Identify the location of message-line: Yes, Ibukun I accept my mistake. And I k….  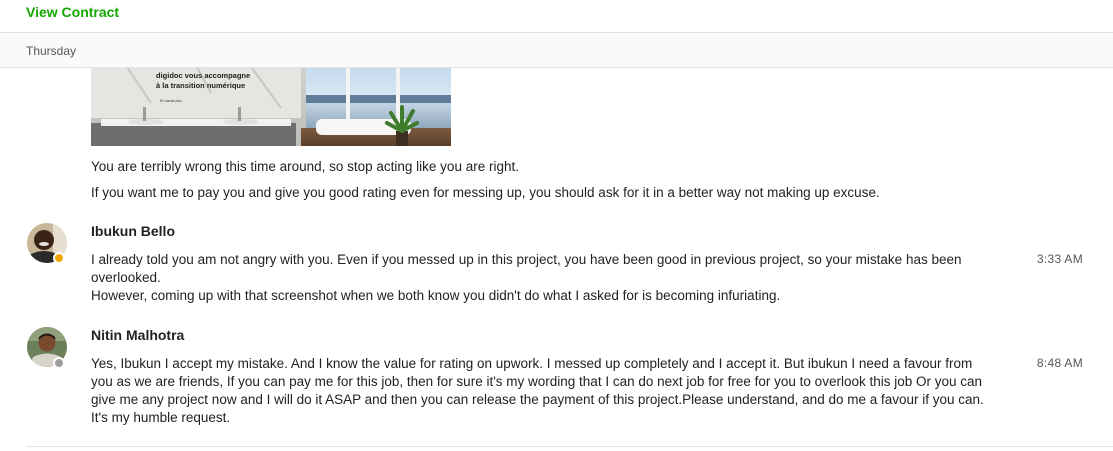
(537, 390).